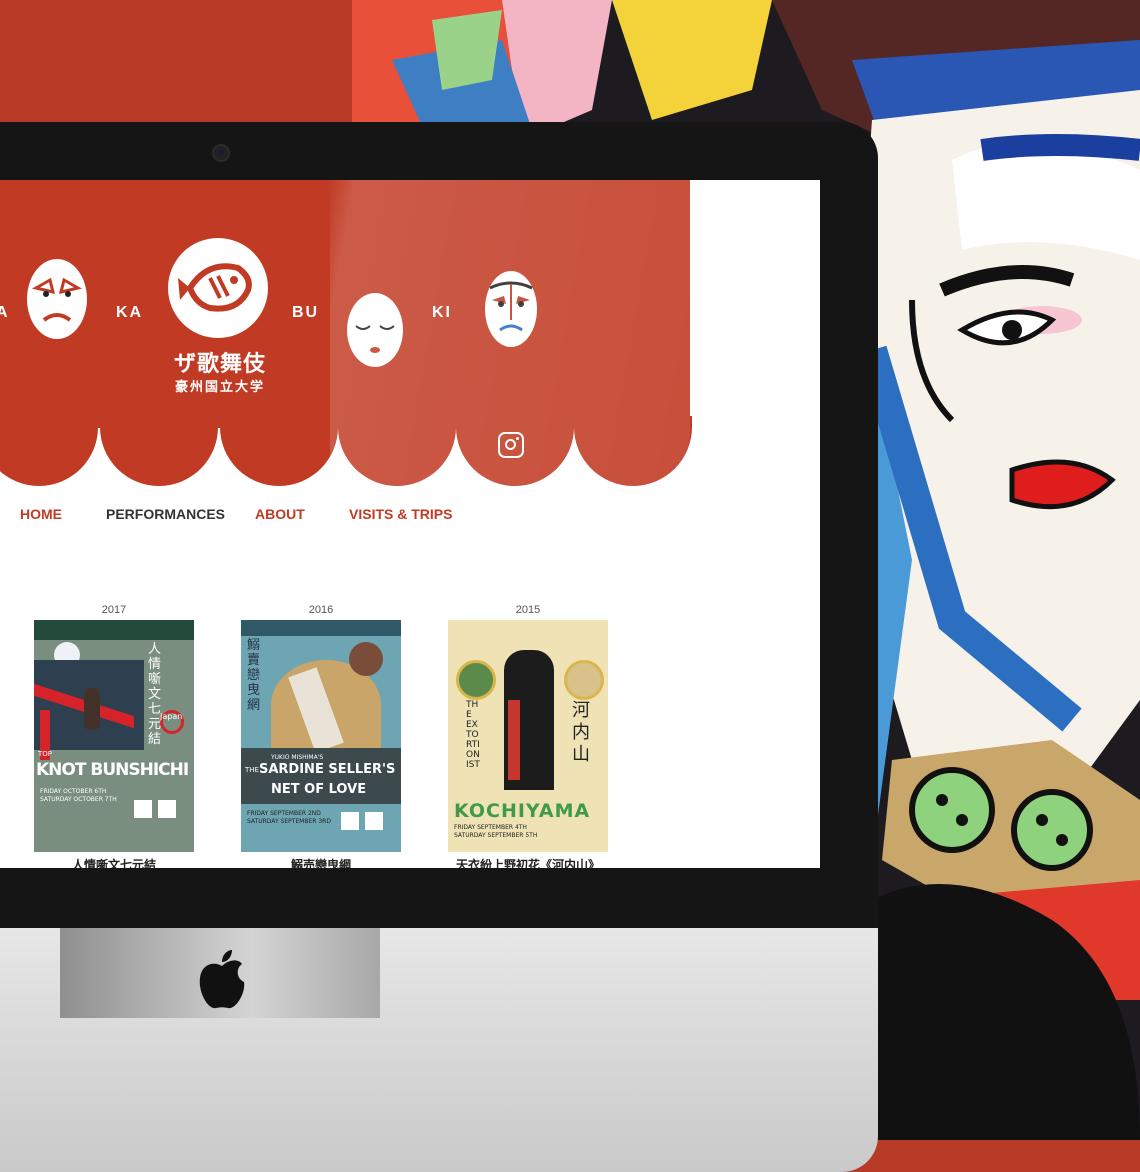 The image size is (1140, 1172). Describe the element at coordinates (306, 312) in the screenshot. I see `syllable-bu: BU` at that location.